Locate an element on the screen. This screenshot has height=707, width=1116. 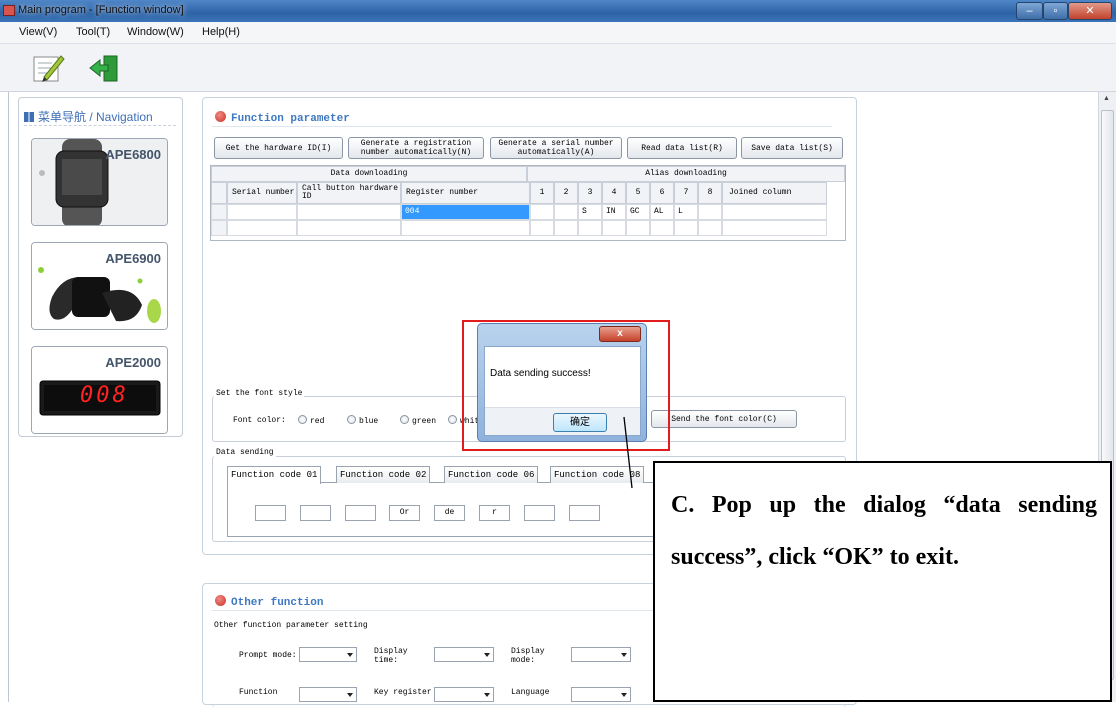
display-mode-select is located at coordinates (601, 654).